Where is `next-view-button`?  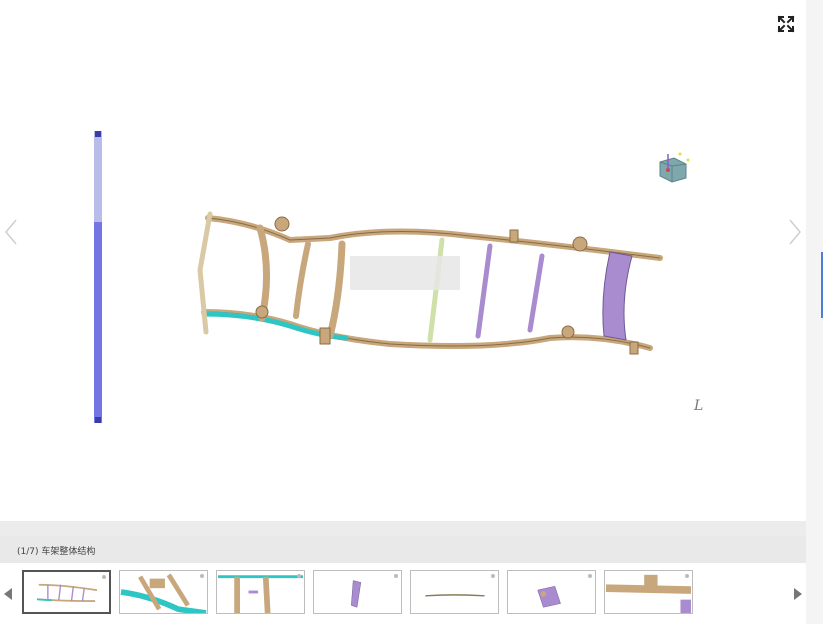
next-view-button is located at coordinates (795, 232).